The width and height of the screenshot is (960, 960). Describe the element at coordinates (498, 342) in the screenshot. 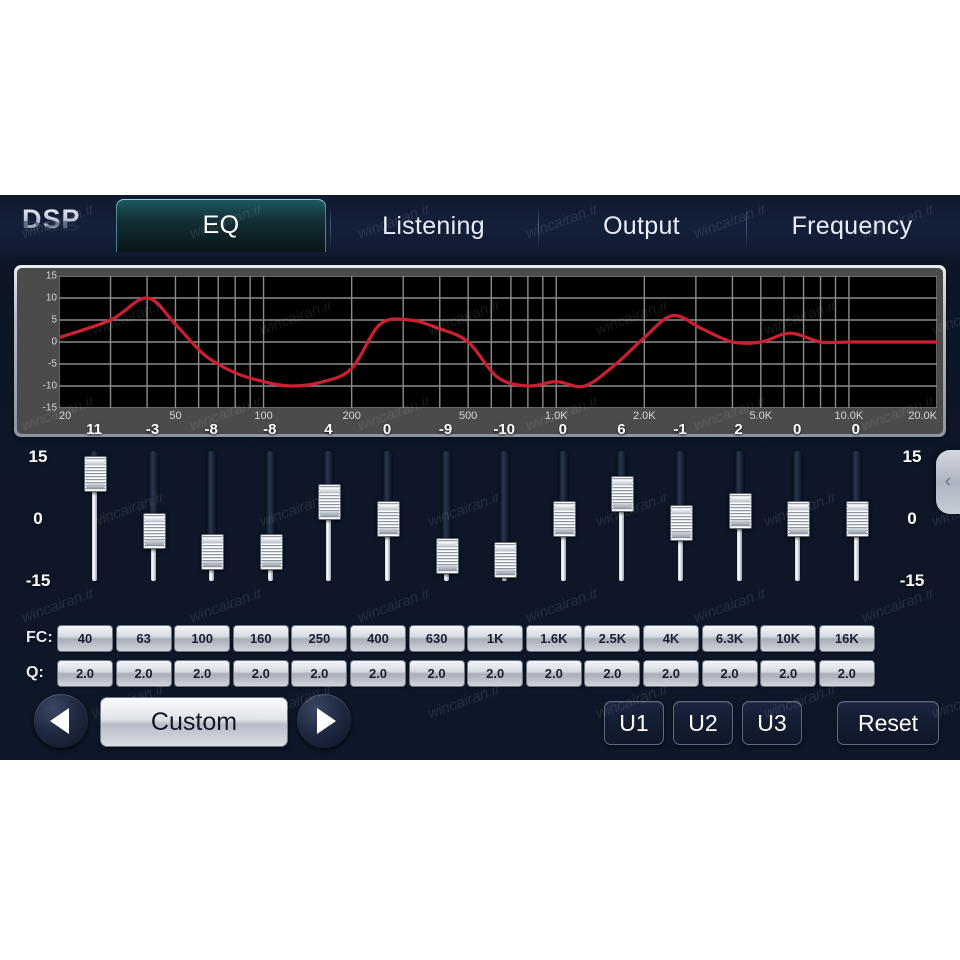

I see `graph-plot-area` at that location.